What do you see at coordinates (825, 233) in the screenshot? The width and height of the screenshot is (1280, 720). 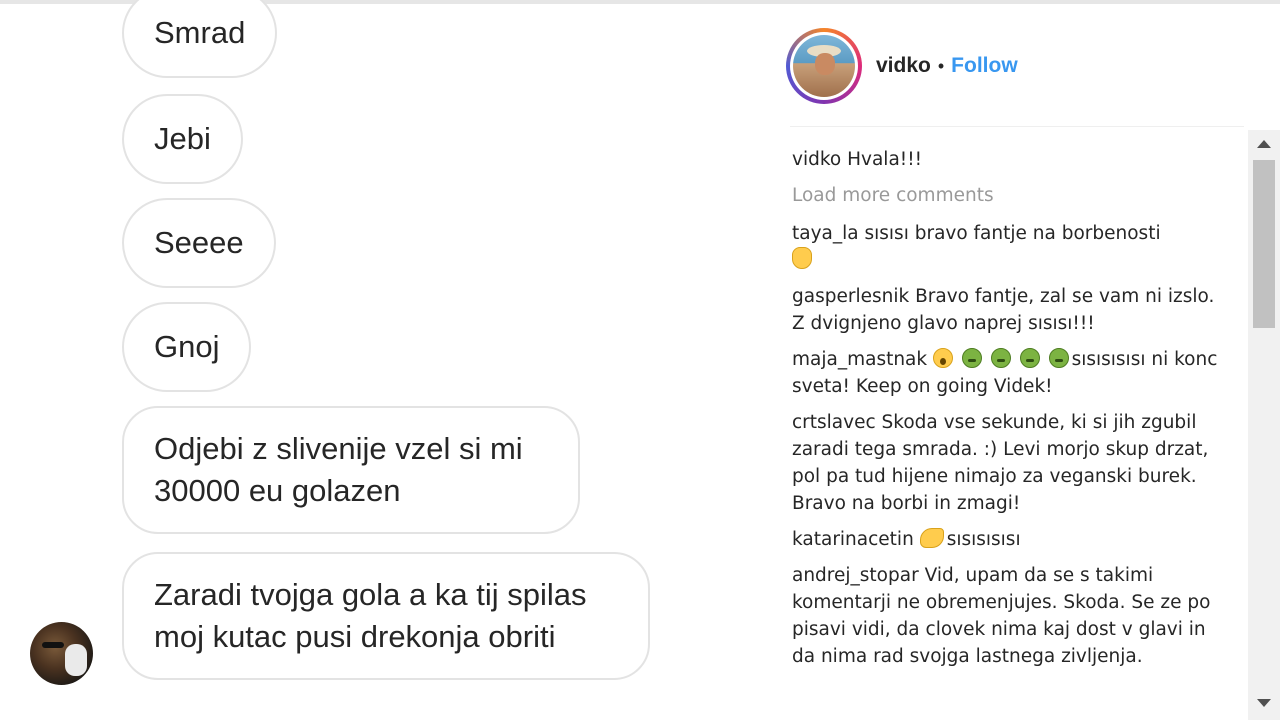 I see `comment-username: taya_la` at bounding box center [825, 233].